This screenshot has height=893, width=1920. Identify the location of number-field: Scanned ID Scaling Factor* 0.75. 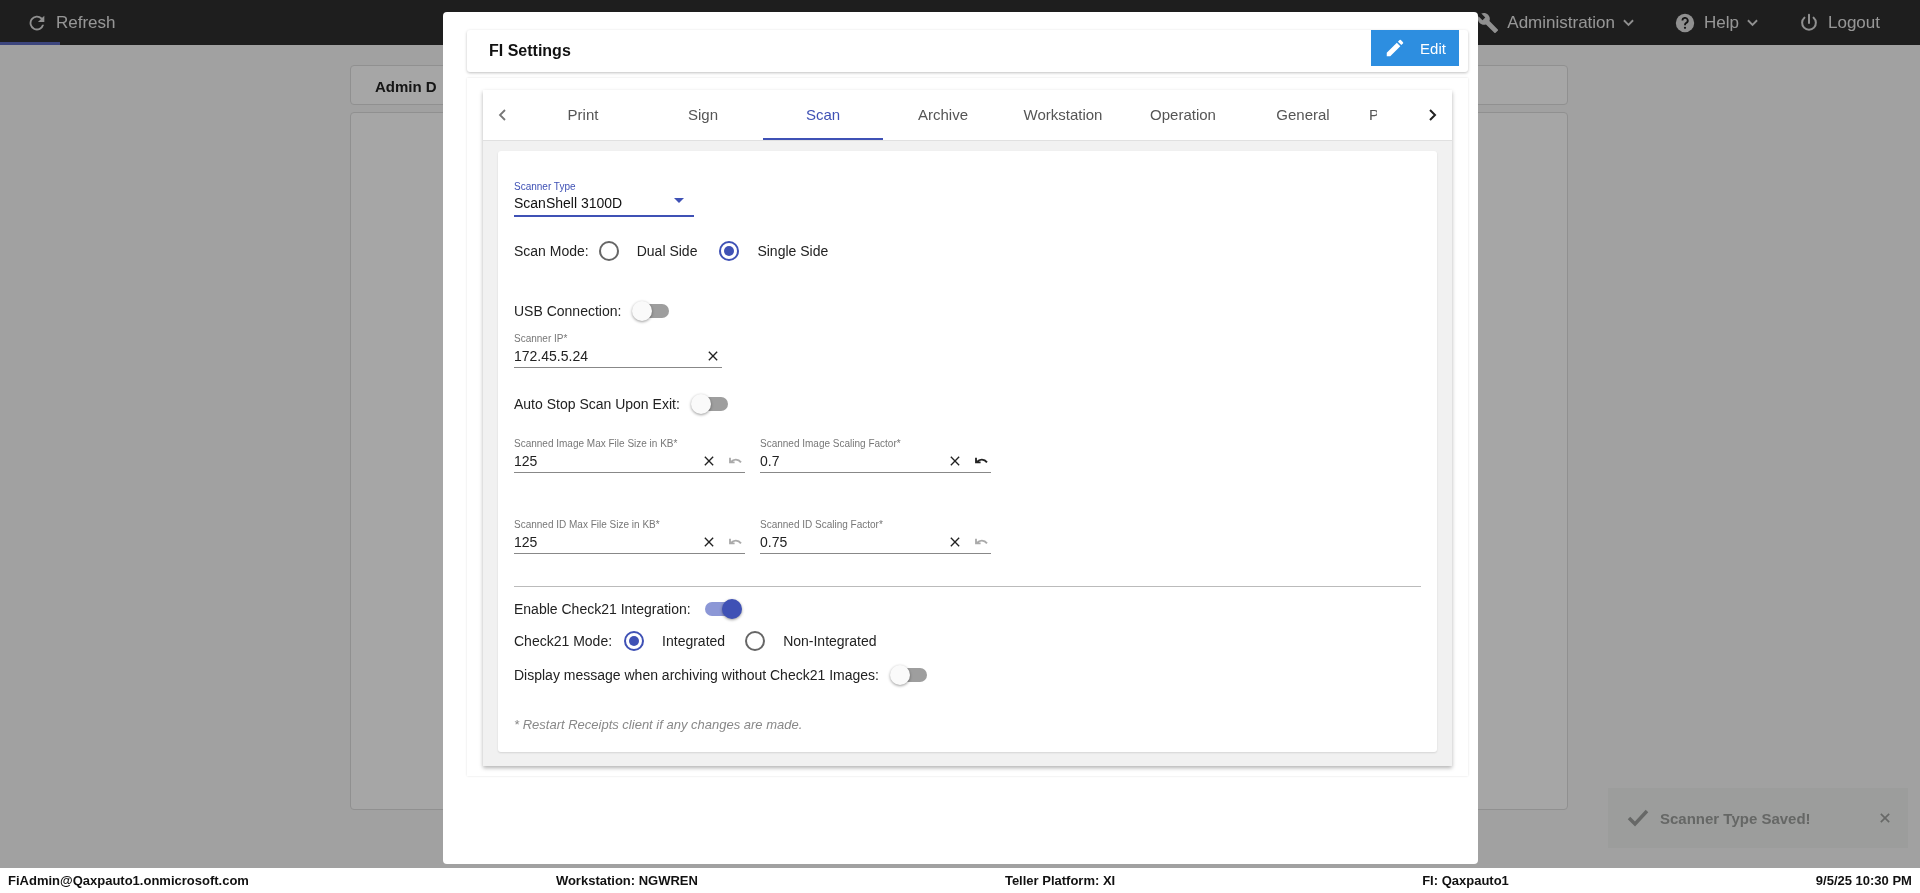
(875, 536).